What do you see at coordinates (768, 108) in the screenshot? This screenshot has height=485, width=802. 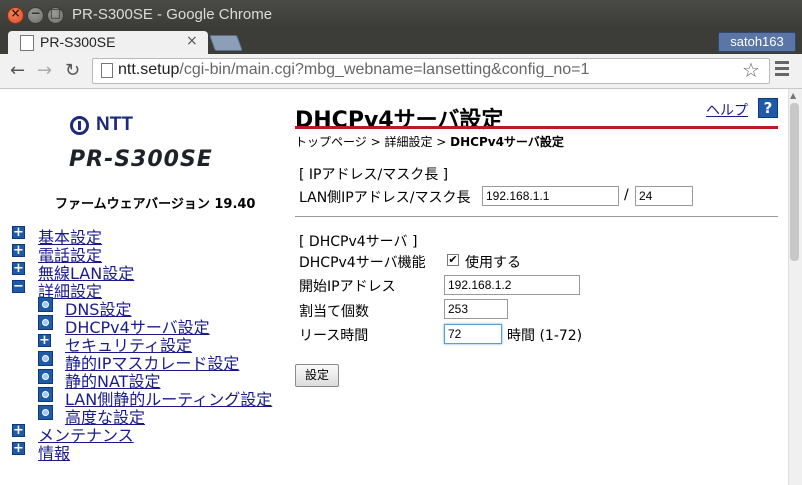 I see `help-icon: ?` at bounding box center [768, 108].